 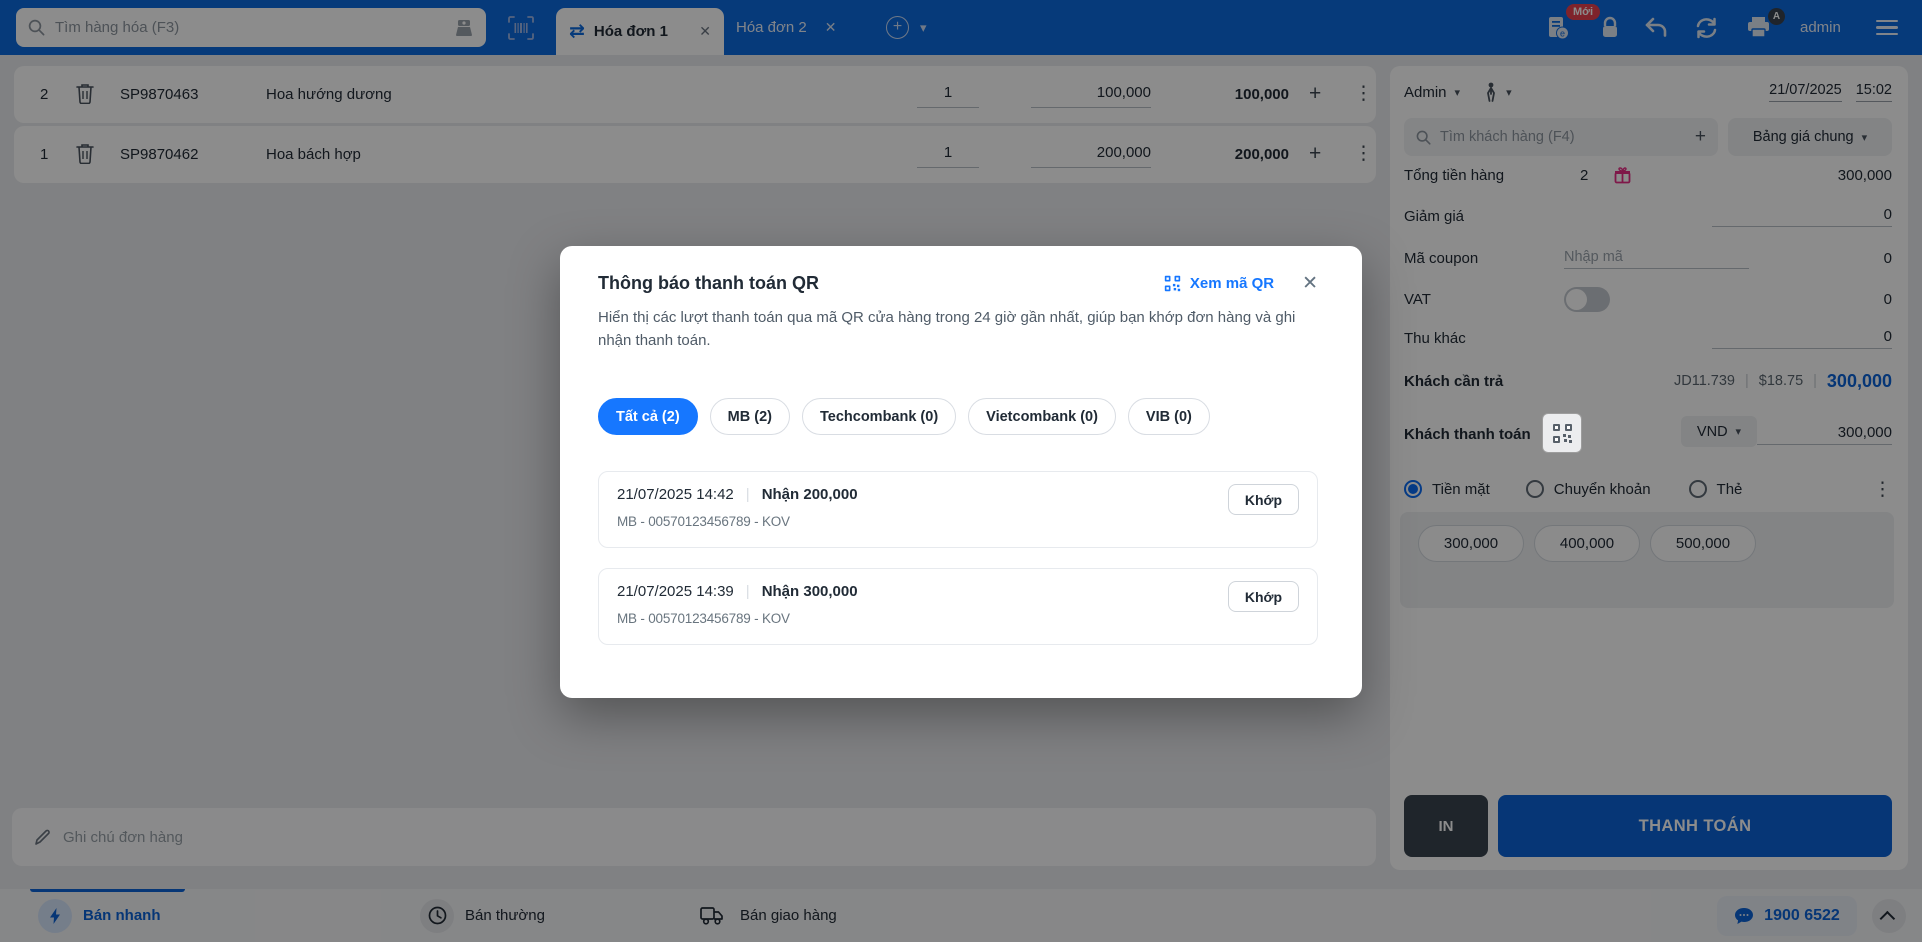 I want to click on view-qr-link: Xem mã QR, so click(x=1219, y=283).